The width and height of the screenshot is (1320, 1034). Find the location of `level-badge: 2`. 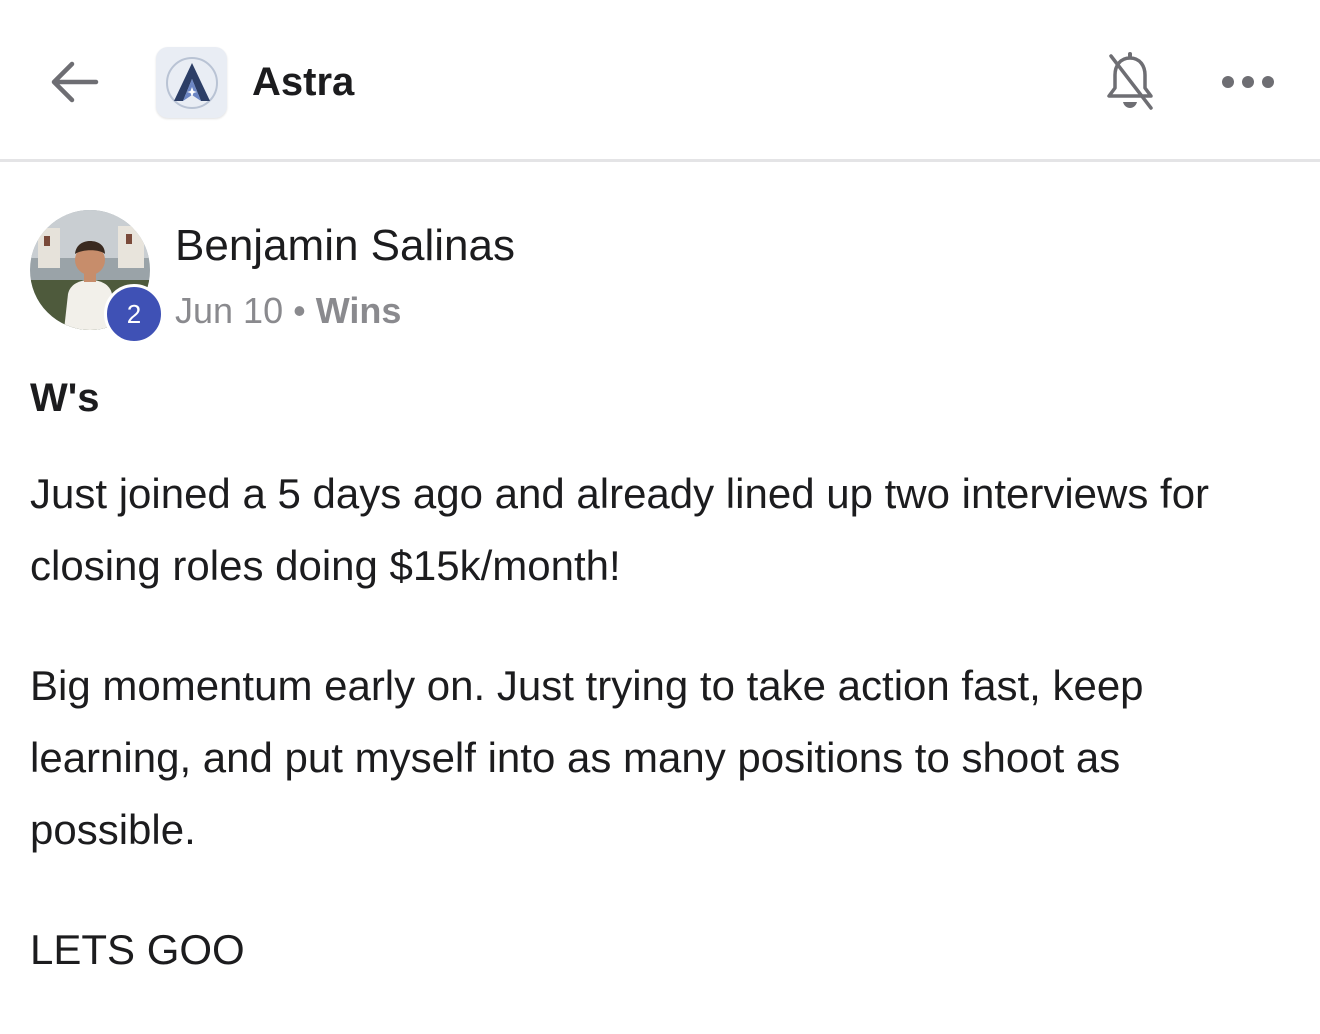

level-badge: 2 is located at coordinates (134, 314).